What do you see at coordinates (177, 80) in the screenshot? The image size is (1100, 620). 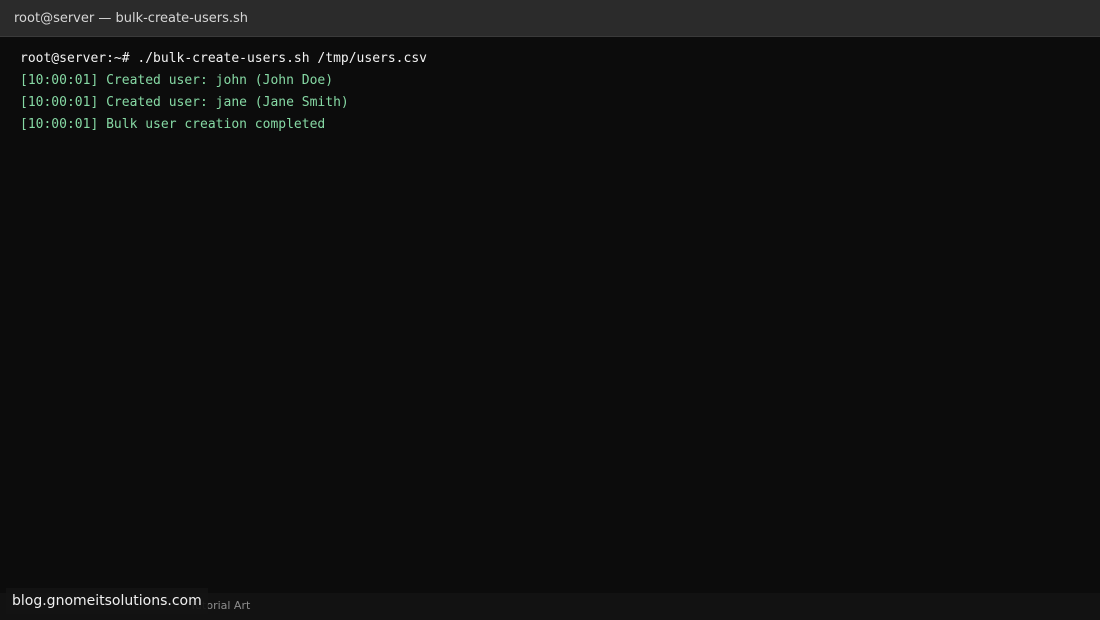 I see `terminal-log-line: [10:00:01] Created user: john (John Doe)` at bounding box center [177, 80].